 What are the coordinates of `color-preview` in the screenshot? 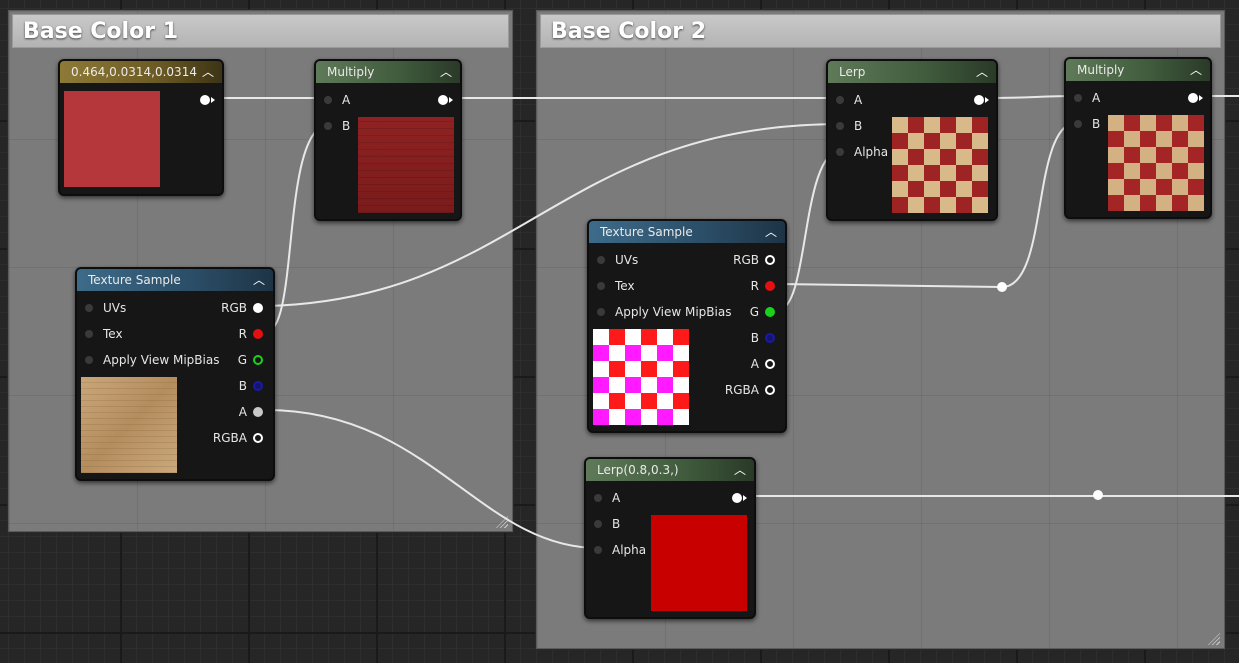 It's located at (112, 139).